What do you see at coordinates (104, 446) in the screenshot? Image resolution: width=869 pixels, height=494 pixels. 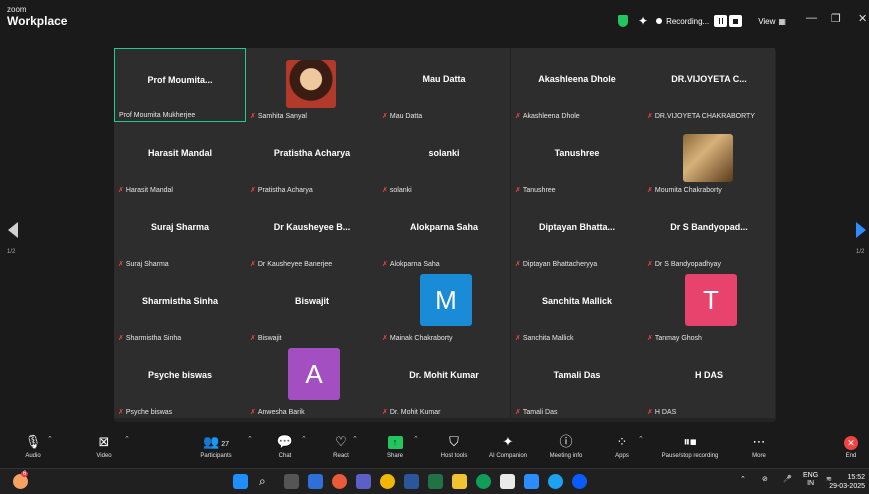 I see `video-button: ⊠ Video` at bounding box center [104, 446].